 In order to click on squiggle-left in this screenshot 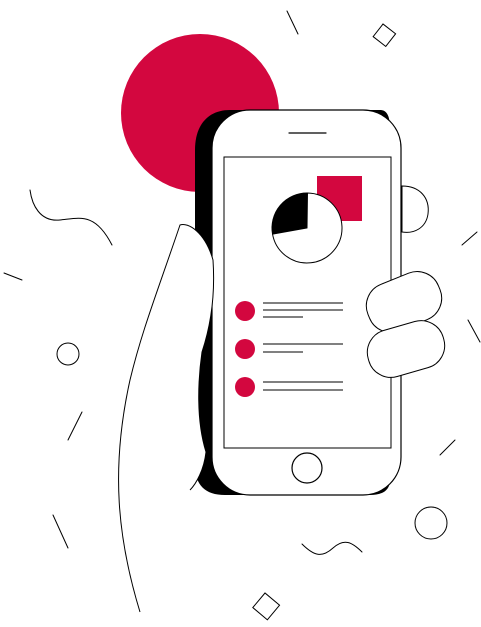, I will do `click(71, 217)`.